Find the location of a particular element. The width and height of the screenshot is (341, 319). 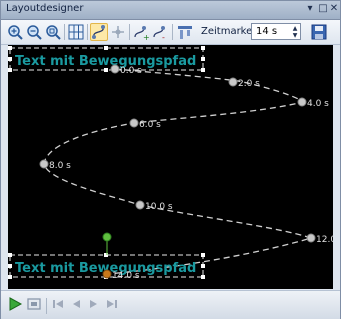

timestamp-label: 6.0 s is located at coordinates (150, 125).